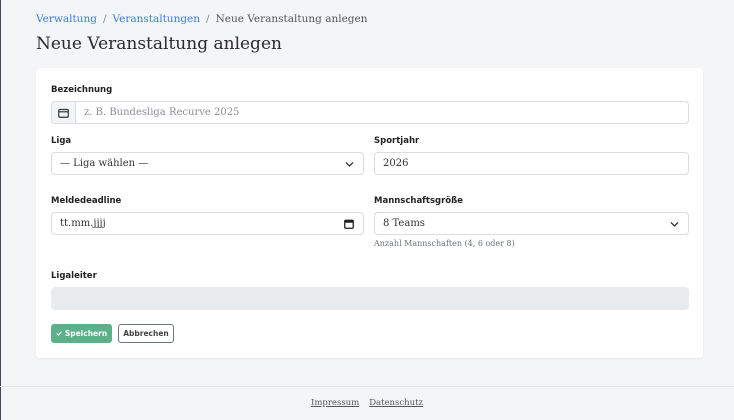 The height and width of the screenshot is (420, 734). Describe the element at coordinates (396, 163) in the screenshot. I see `sportjahr-value: 2026` at that location.